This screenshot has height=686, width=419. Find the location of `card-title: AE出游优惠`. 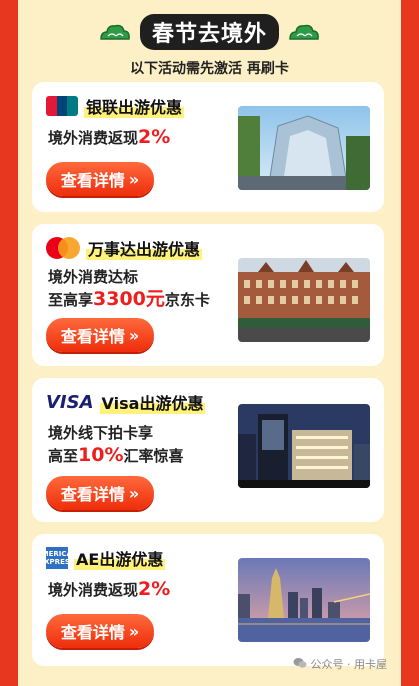

card-title: AE出游优惠 is located at coordinates (120, 558).